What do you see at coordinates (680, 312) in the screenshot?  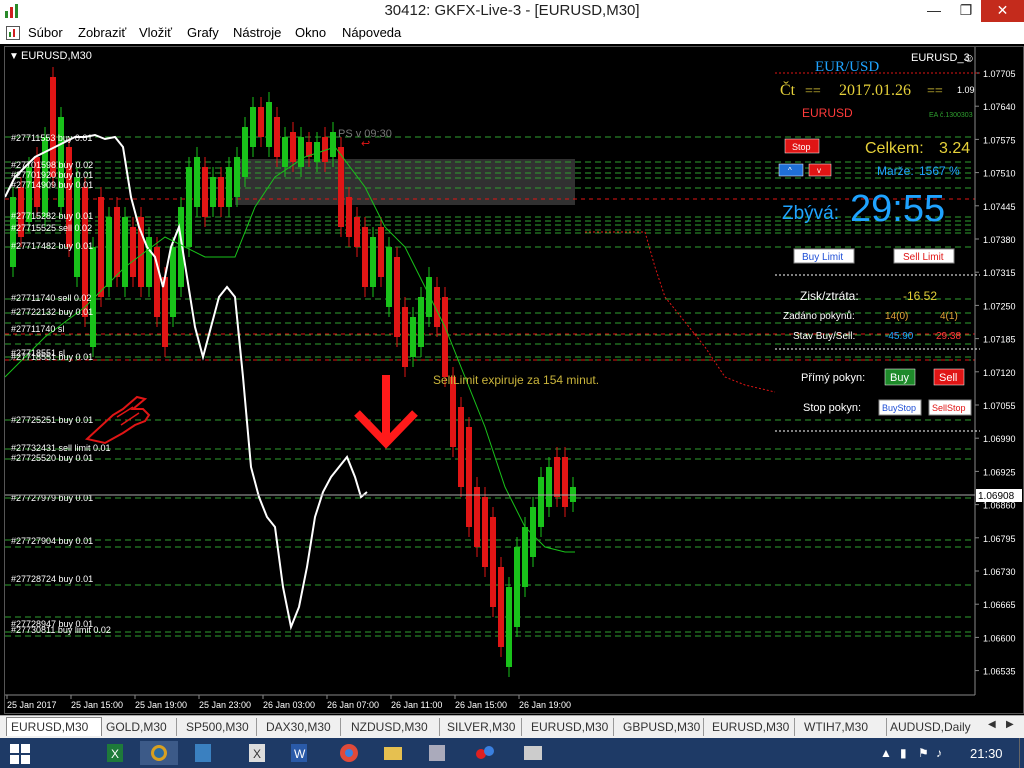 I see `red-dotted-indicator` at bounding box center [680, 312].